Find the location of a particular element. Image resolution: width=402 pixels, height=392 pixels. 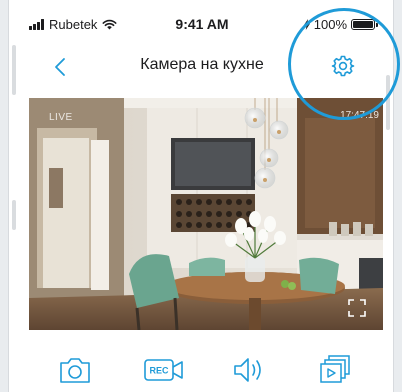

battery-level is located at coordinates (363, 24).